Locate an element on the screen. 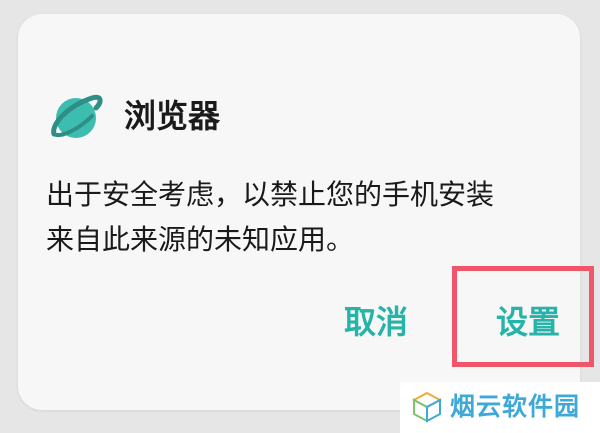 This screenshot has height=433, width=600. settings-button: 设置 is located at coordinates (528, 322).